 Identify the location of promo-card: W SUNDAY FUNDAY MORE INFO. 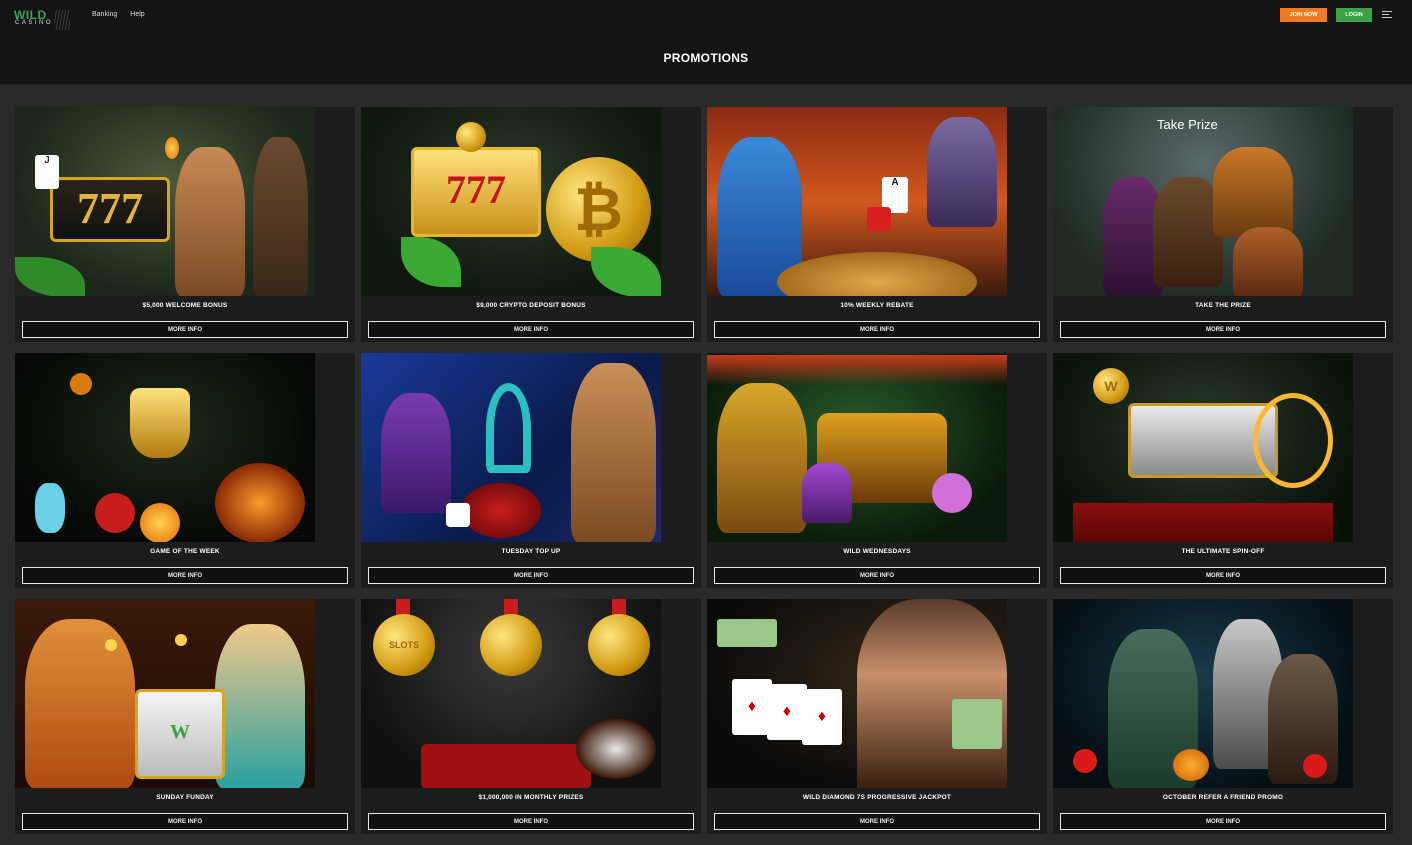
(185, 716).